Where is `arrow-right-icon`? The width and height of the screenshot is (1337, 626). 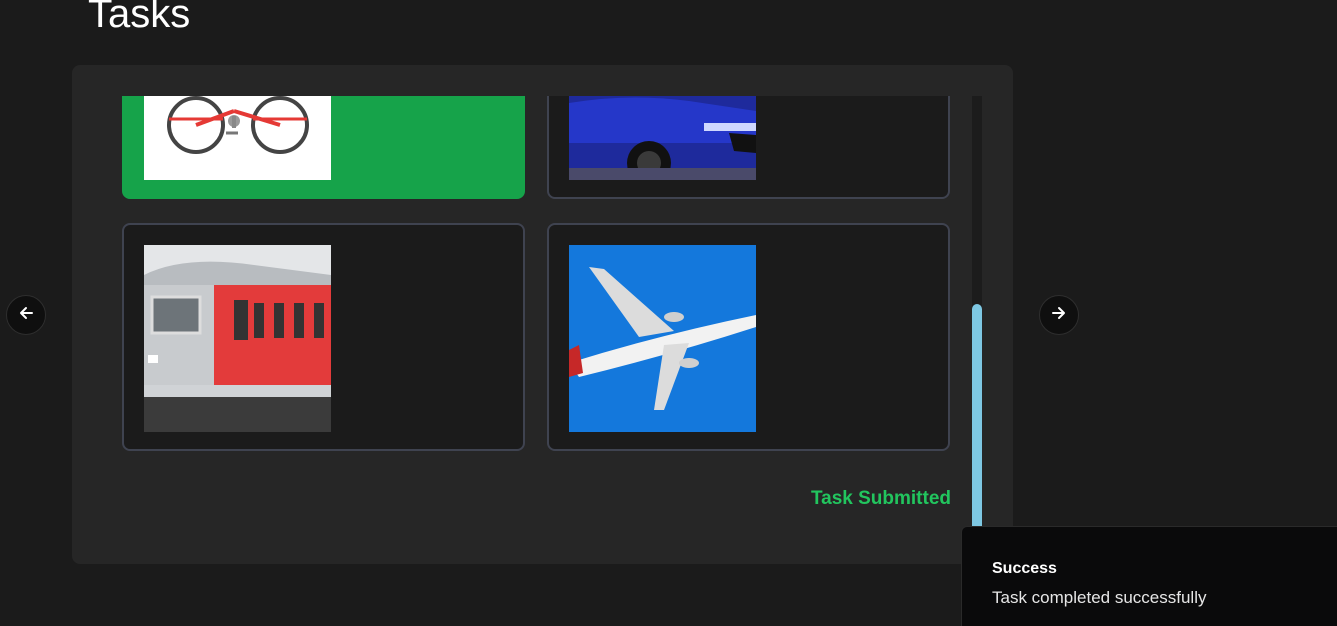 arrow-right-icon is located at coordinates (1059, 315).